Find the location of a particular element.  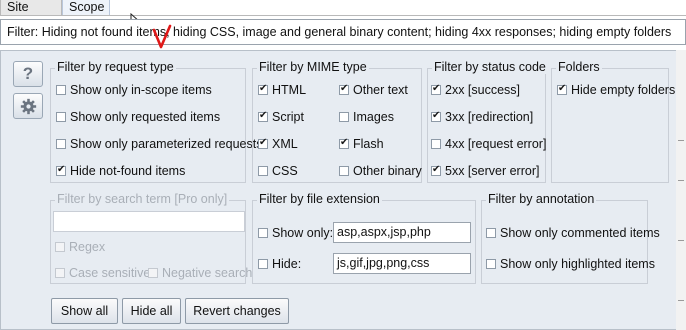

checkbox-label: Other text is located at coordinates (380, 90).